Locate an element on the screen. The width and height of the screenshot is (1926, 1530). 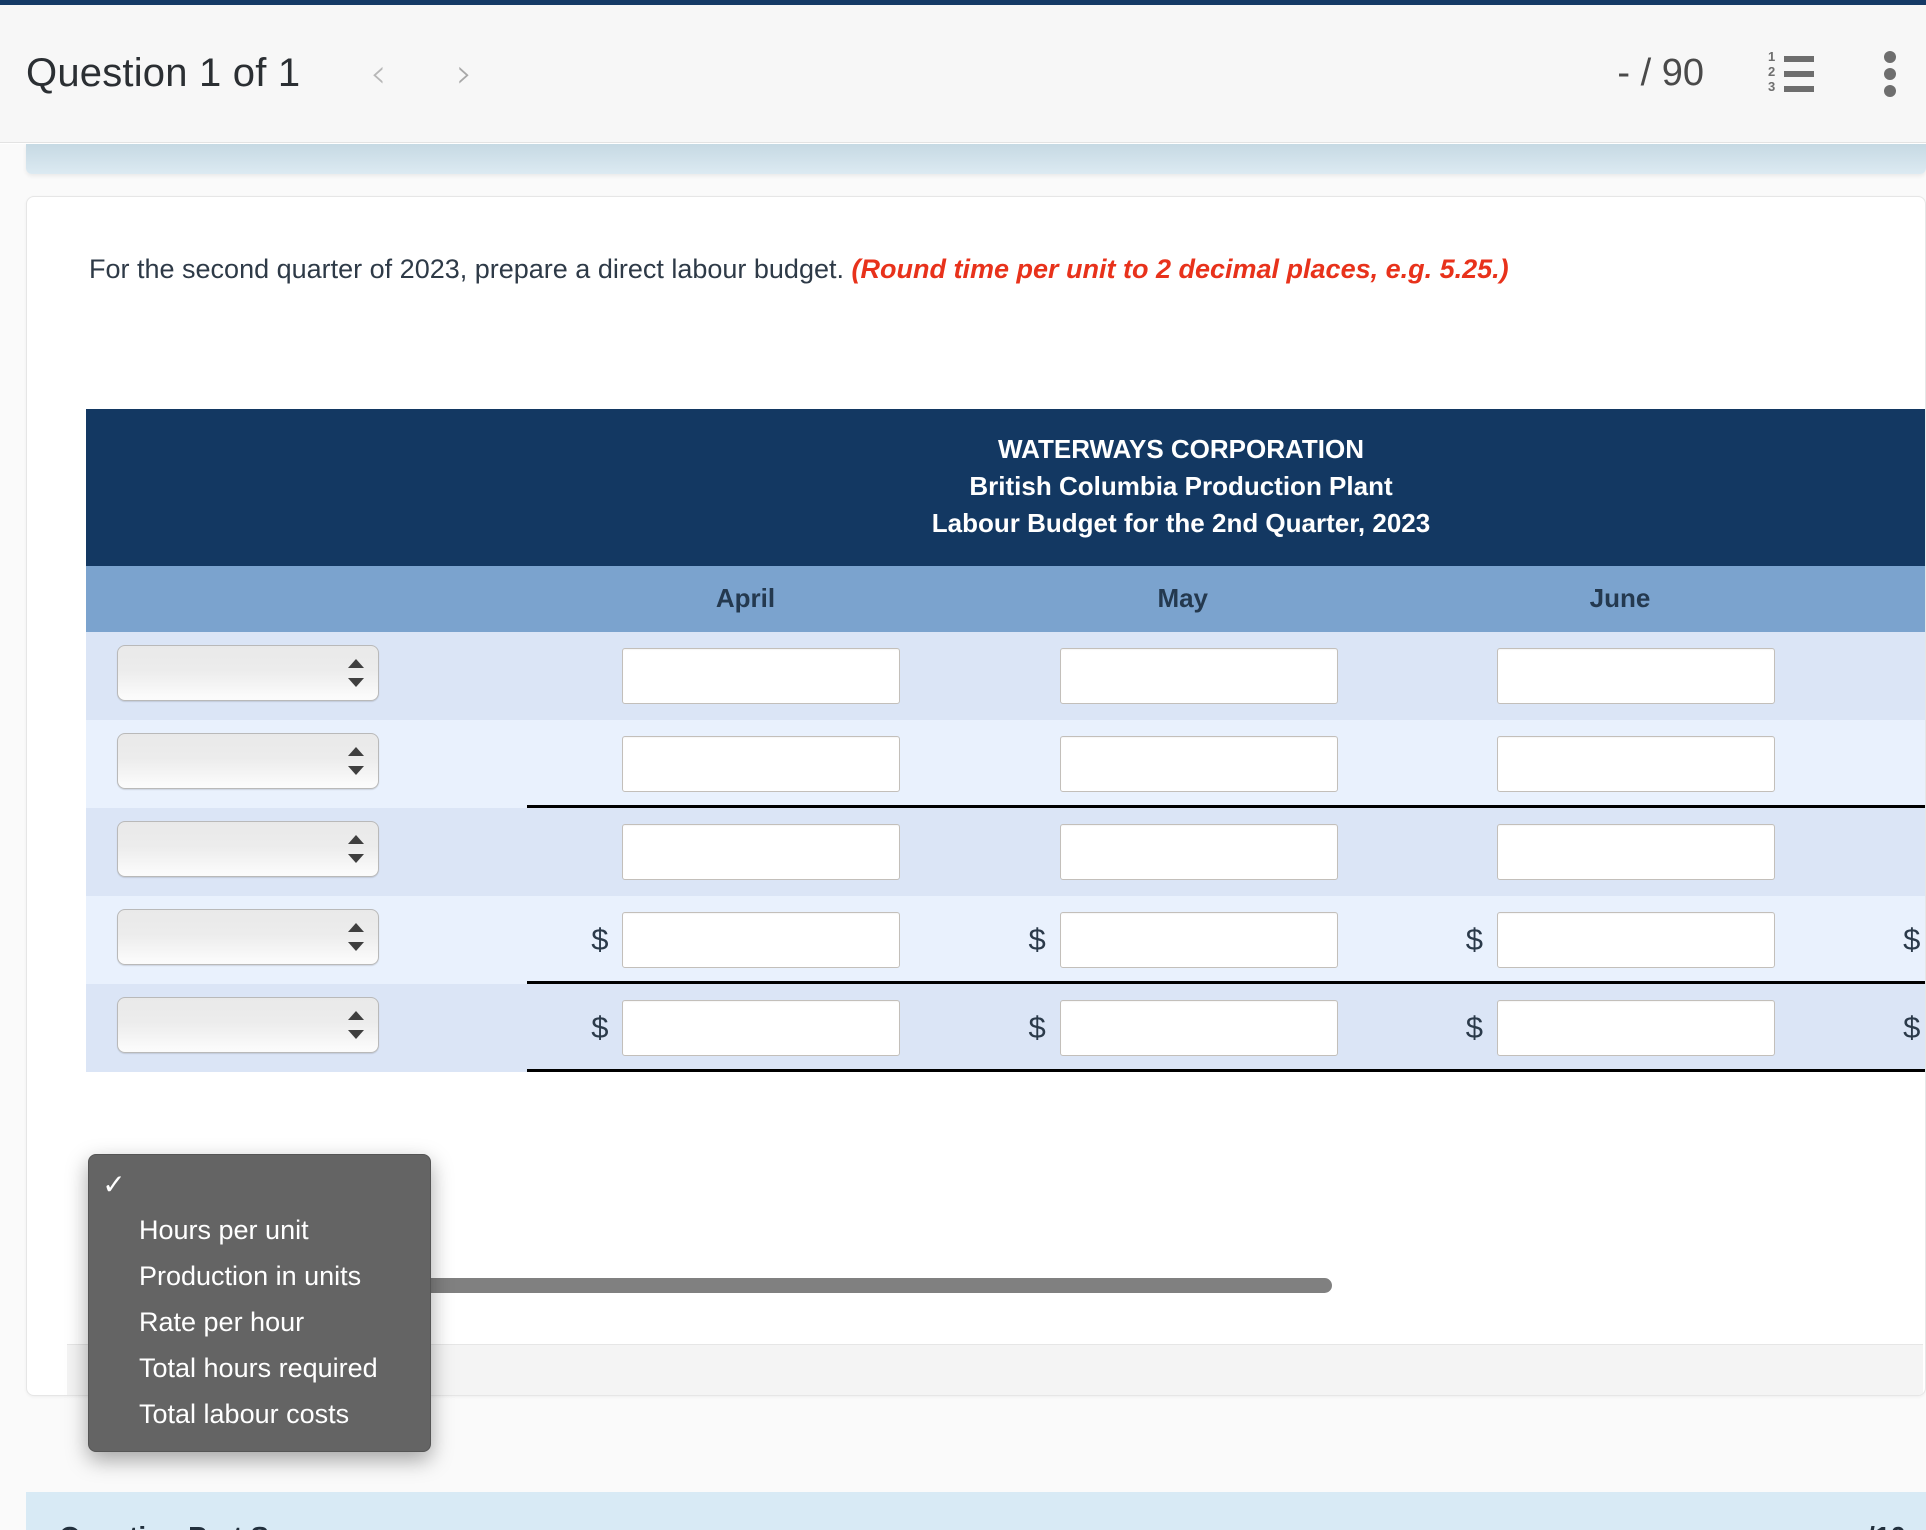
list-icon-number-1: 1 is located at coordinates (1772, 56).